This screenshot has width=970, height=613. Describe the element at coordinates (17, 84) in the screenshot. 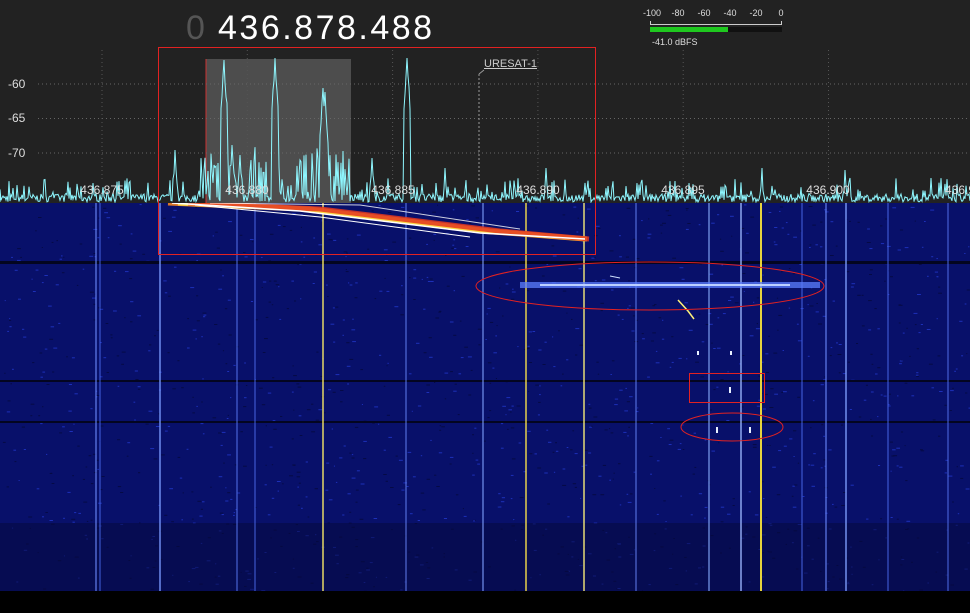

I see `y-axis-label: -60` at that location.